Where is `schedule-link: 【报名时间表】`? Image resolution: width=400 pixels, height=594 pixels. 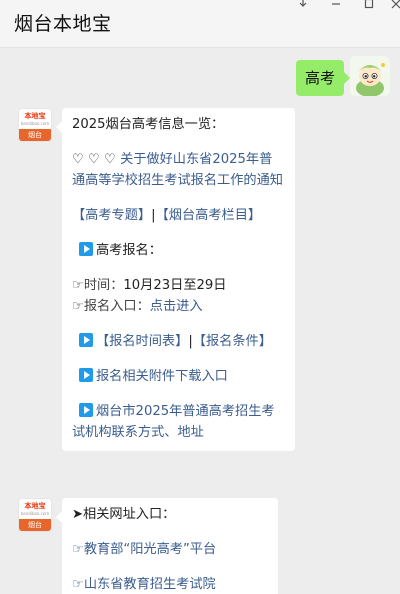
schedule-link: 【报名时间表】 is located at coordinates (142, 341).